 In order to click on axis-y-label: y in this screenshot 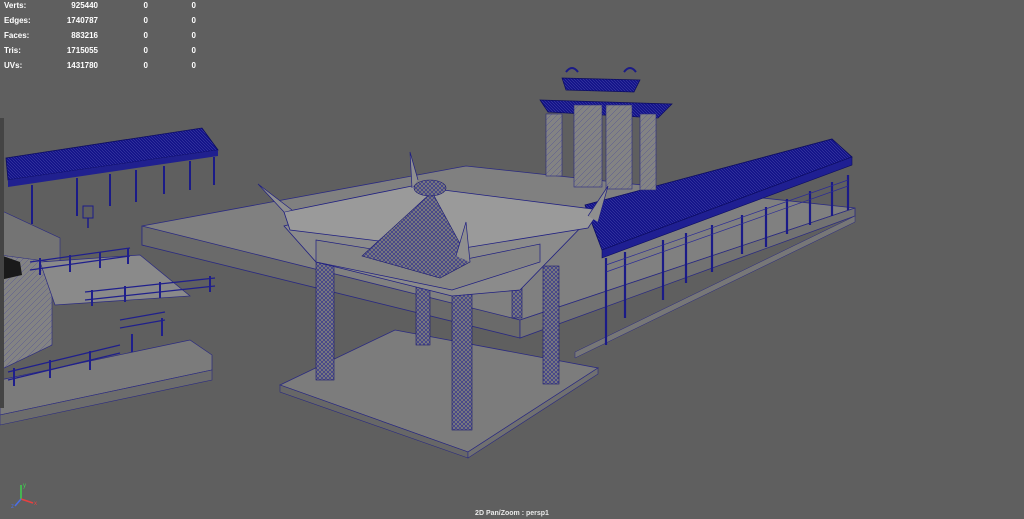, I will do `click(24, 486)`.